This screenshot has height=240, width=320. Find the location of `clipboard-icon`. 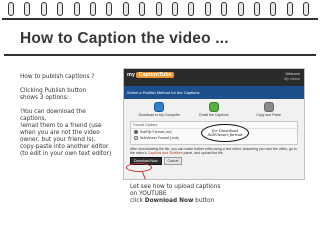

clipboard-icon is located at coordinates (268, 107).